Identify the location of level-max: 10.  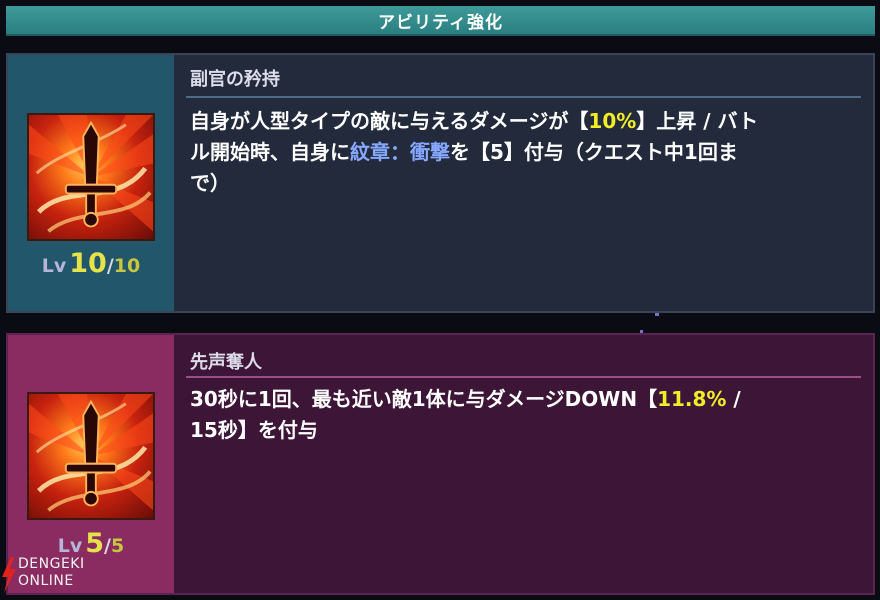
(127, 266).